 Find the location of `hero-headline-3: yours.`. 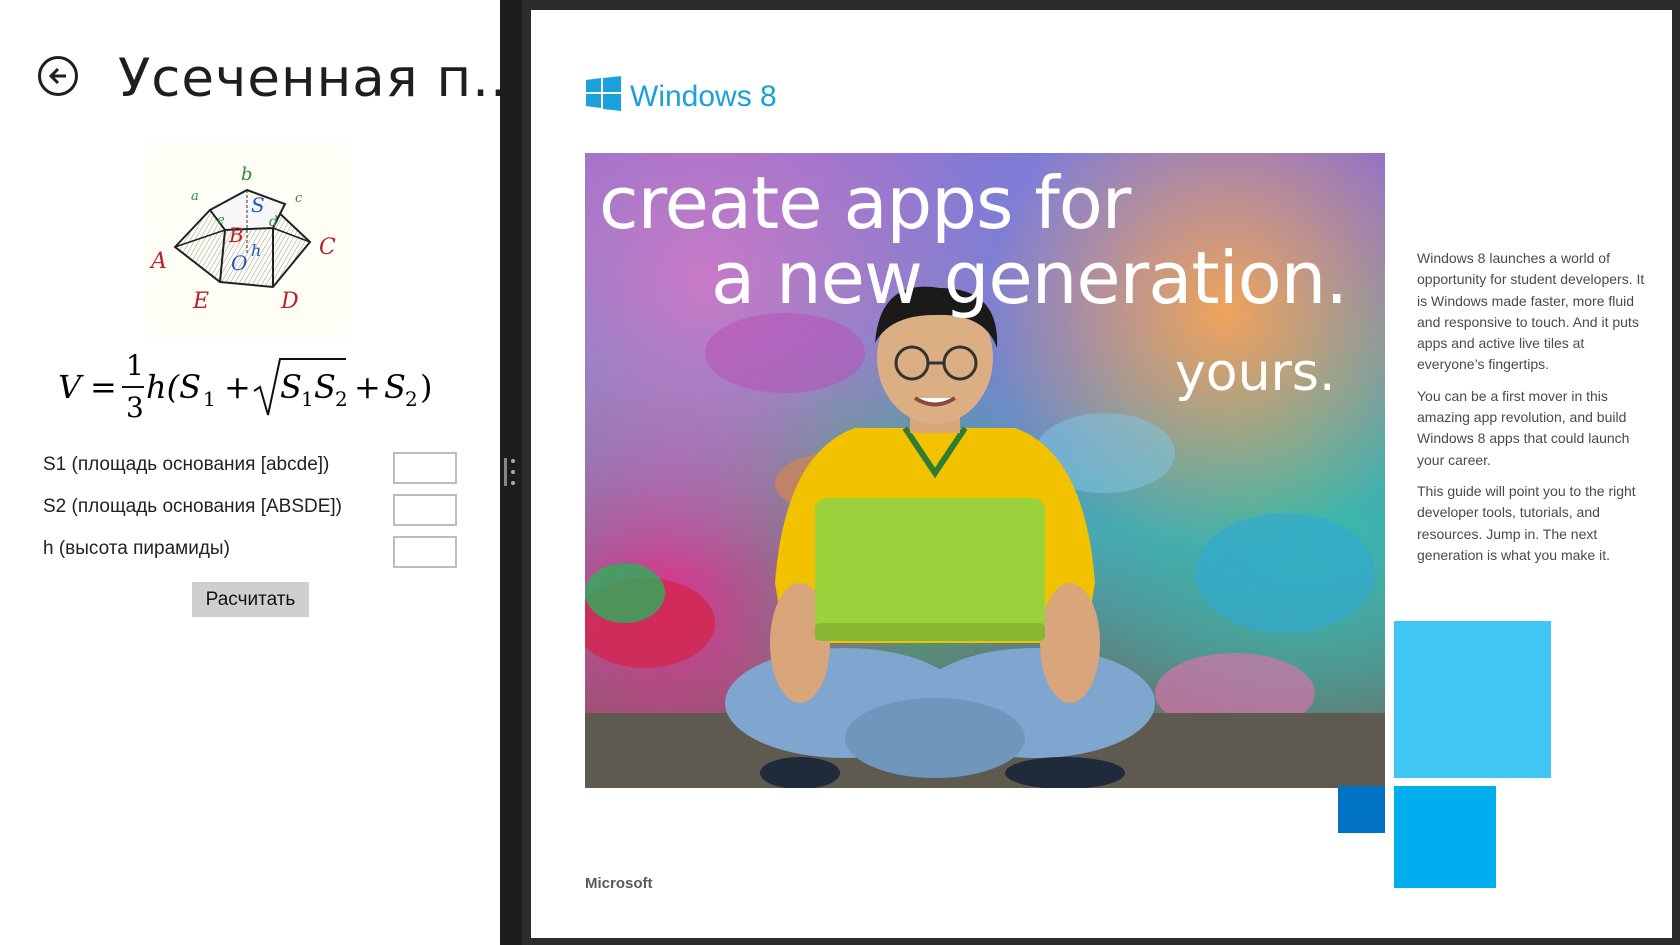

hero-headline-3: yours. is located at coordinates (1255, 373).